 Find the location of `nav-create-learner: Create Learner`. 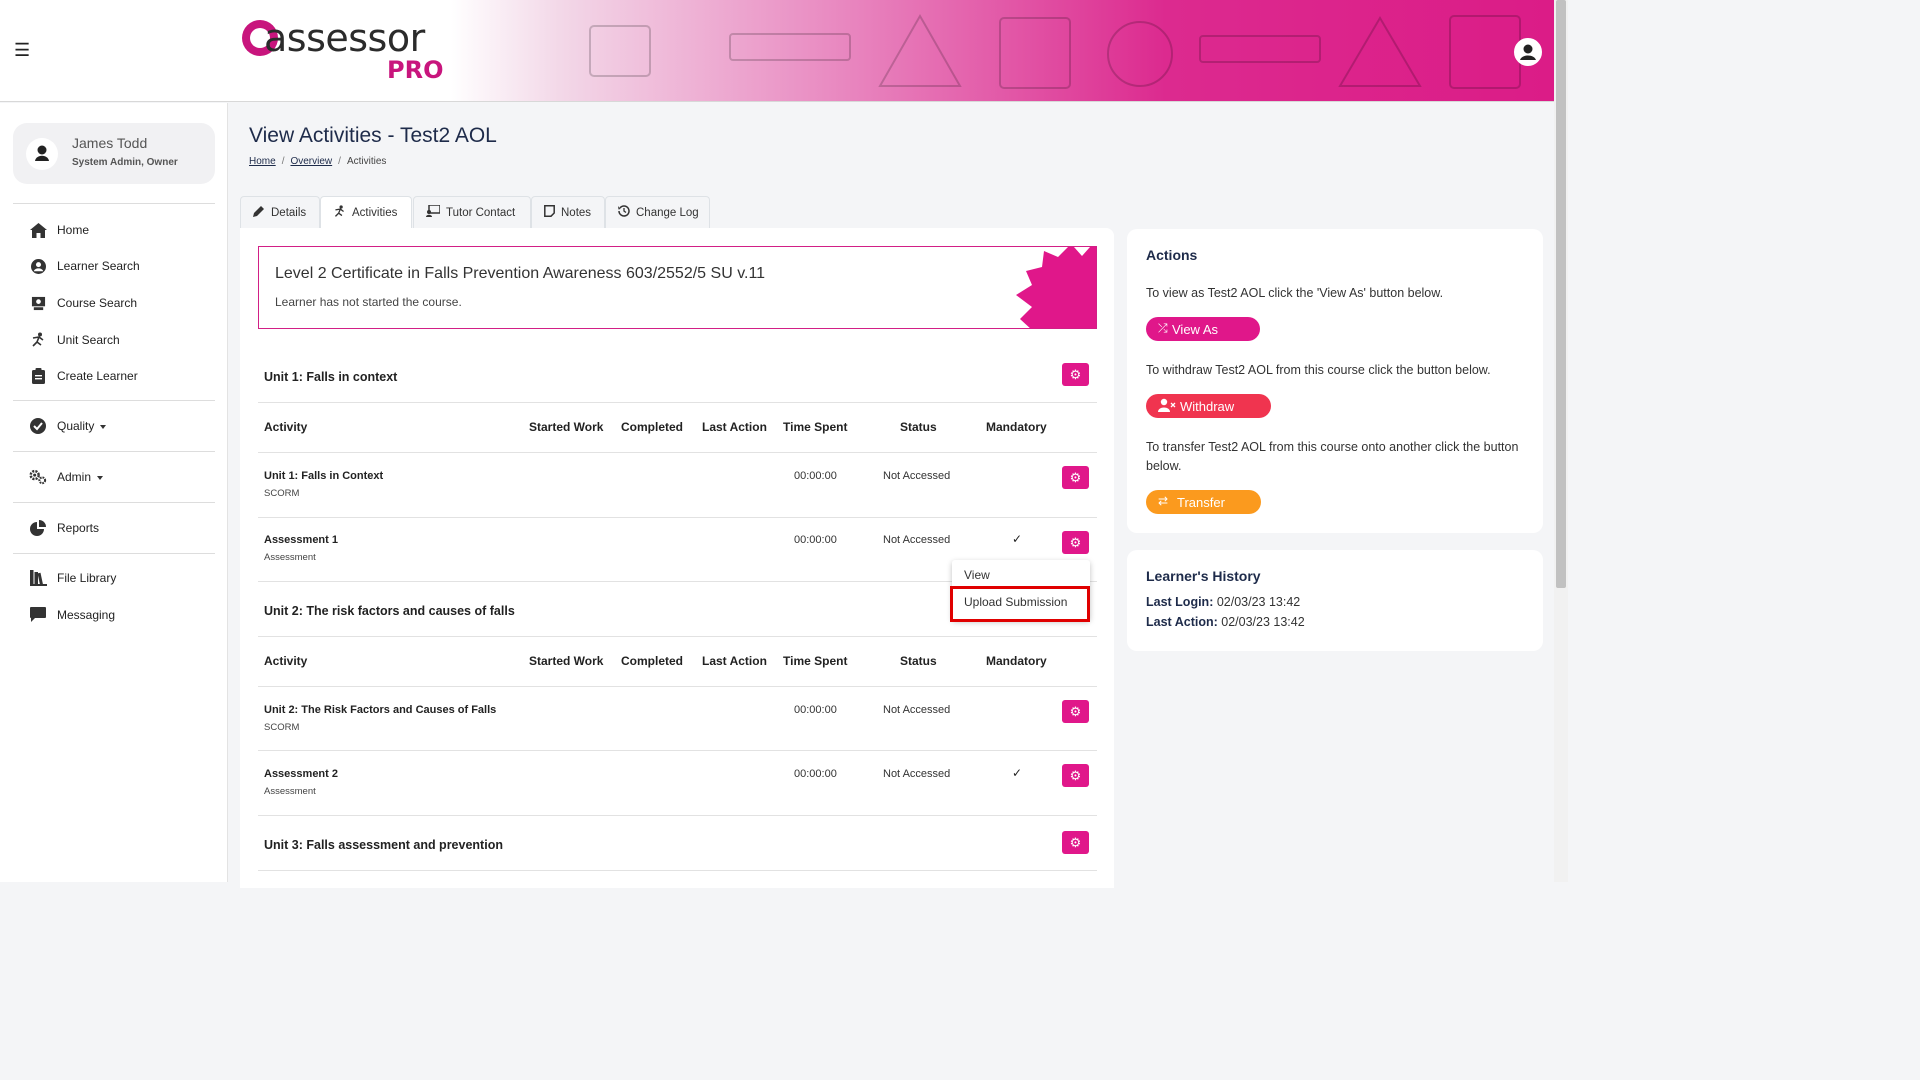

nav-create-learner: Create Learner is located at coordinates (83, 376).